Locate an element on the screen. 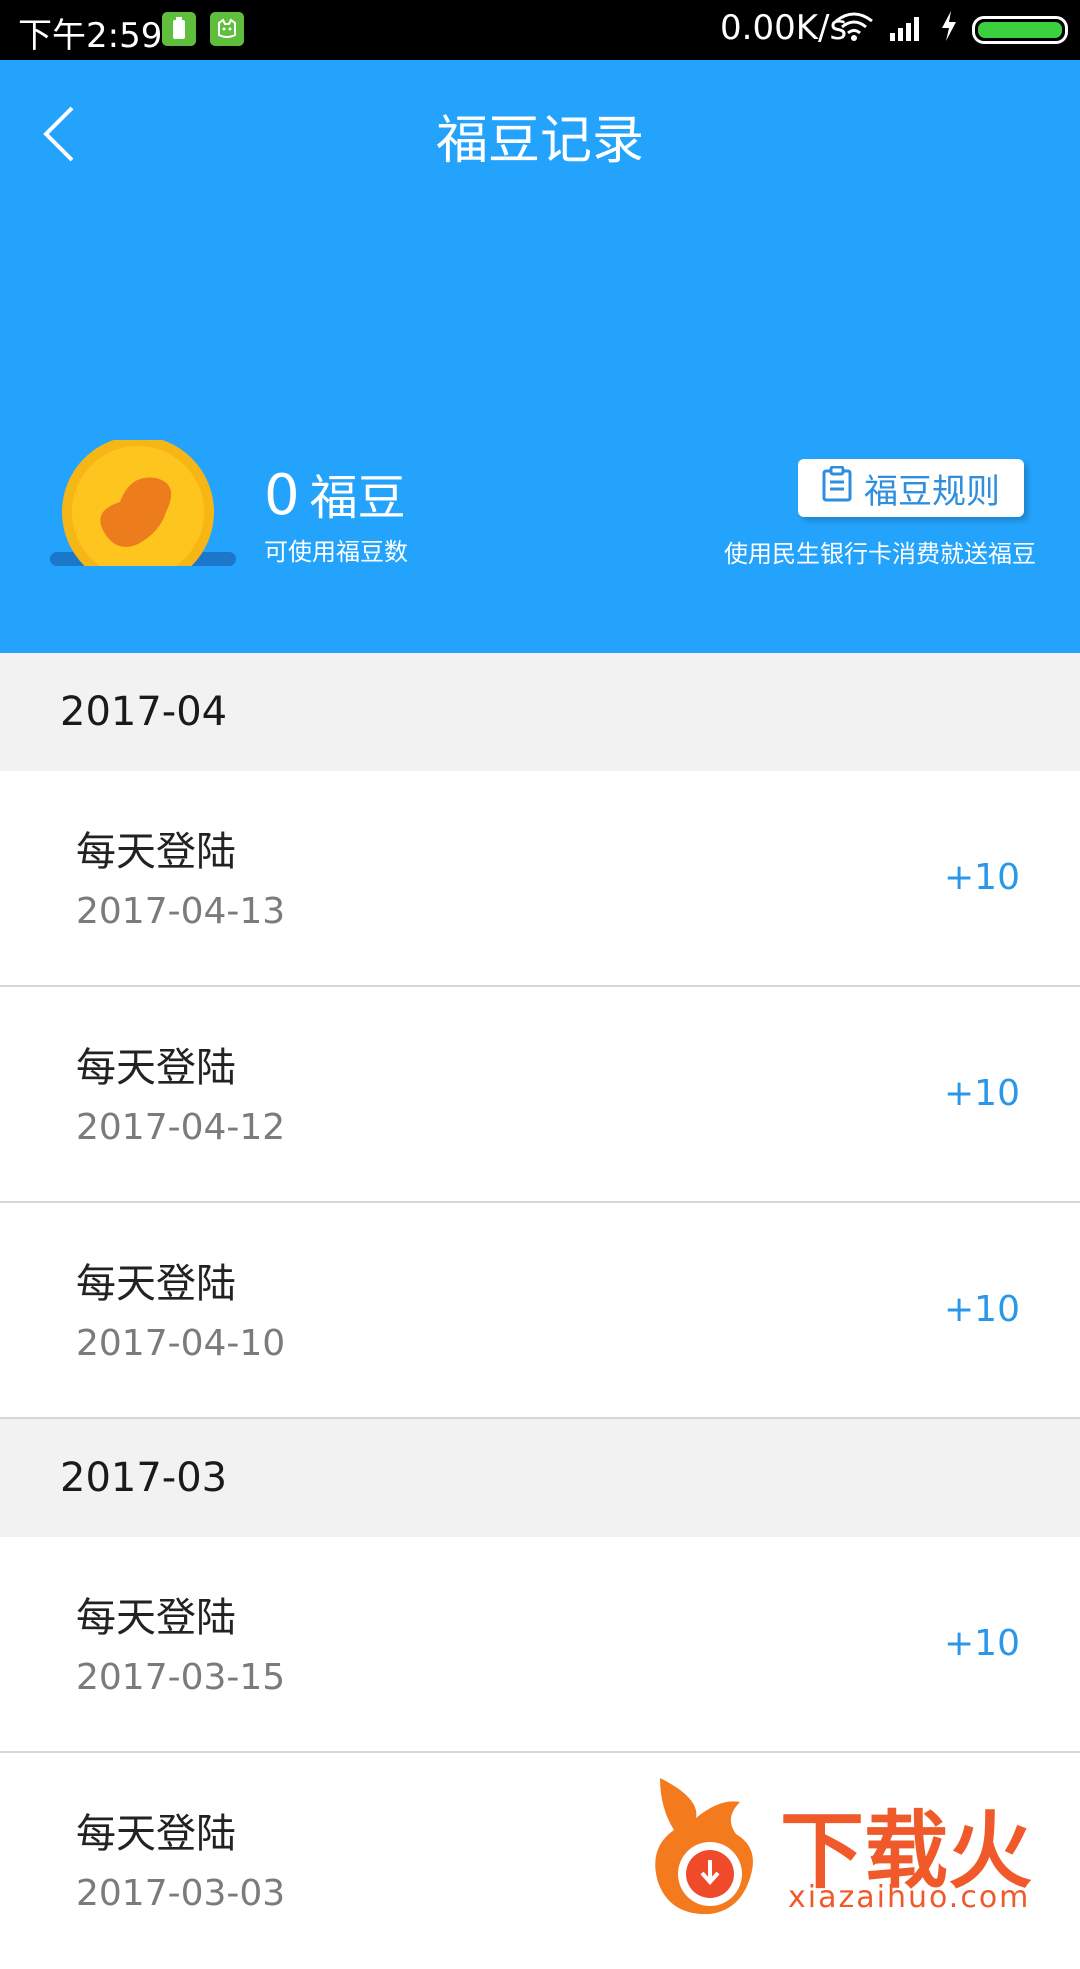 Image resolution: width=1080 pixels, height=1969 pixels. charging-icon is located at coordinates (949, 30).